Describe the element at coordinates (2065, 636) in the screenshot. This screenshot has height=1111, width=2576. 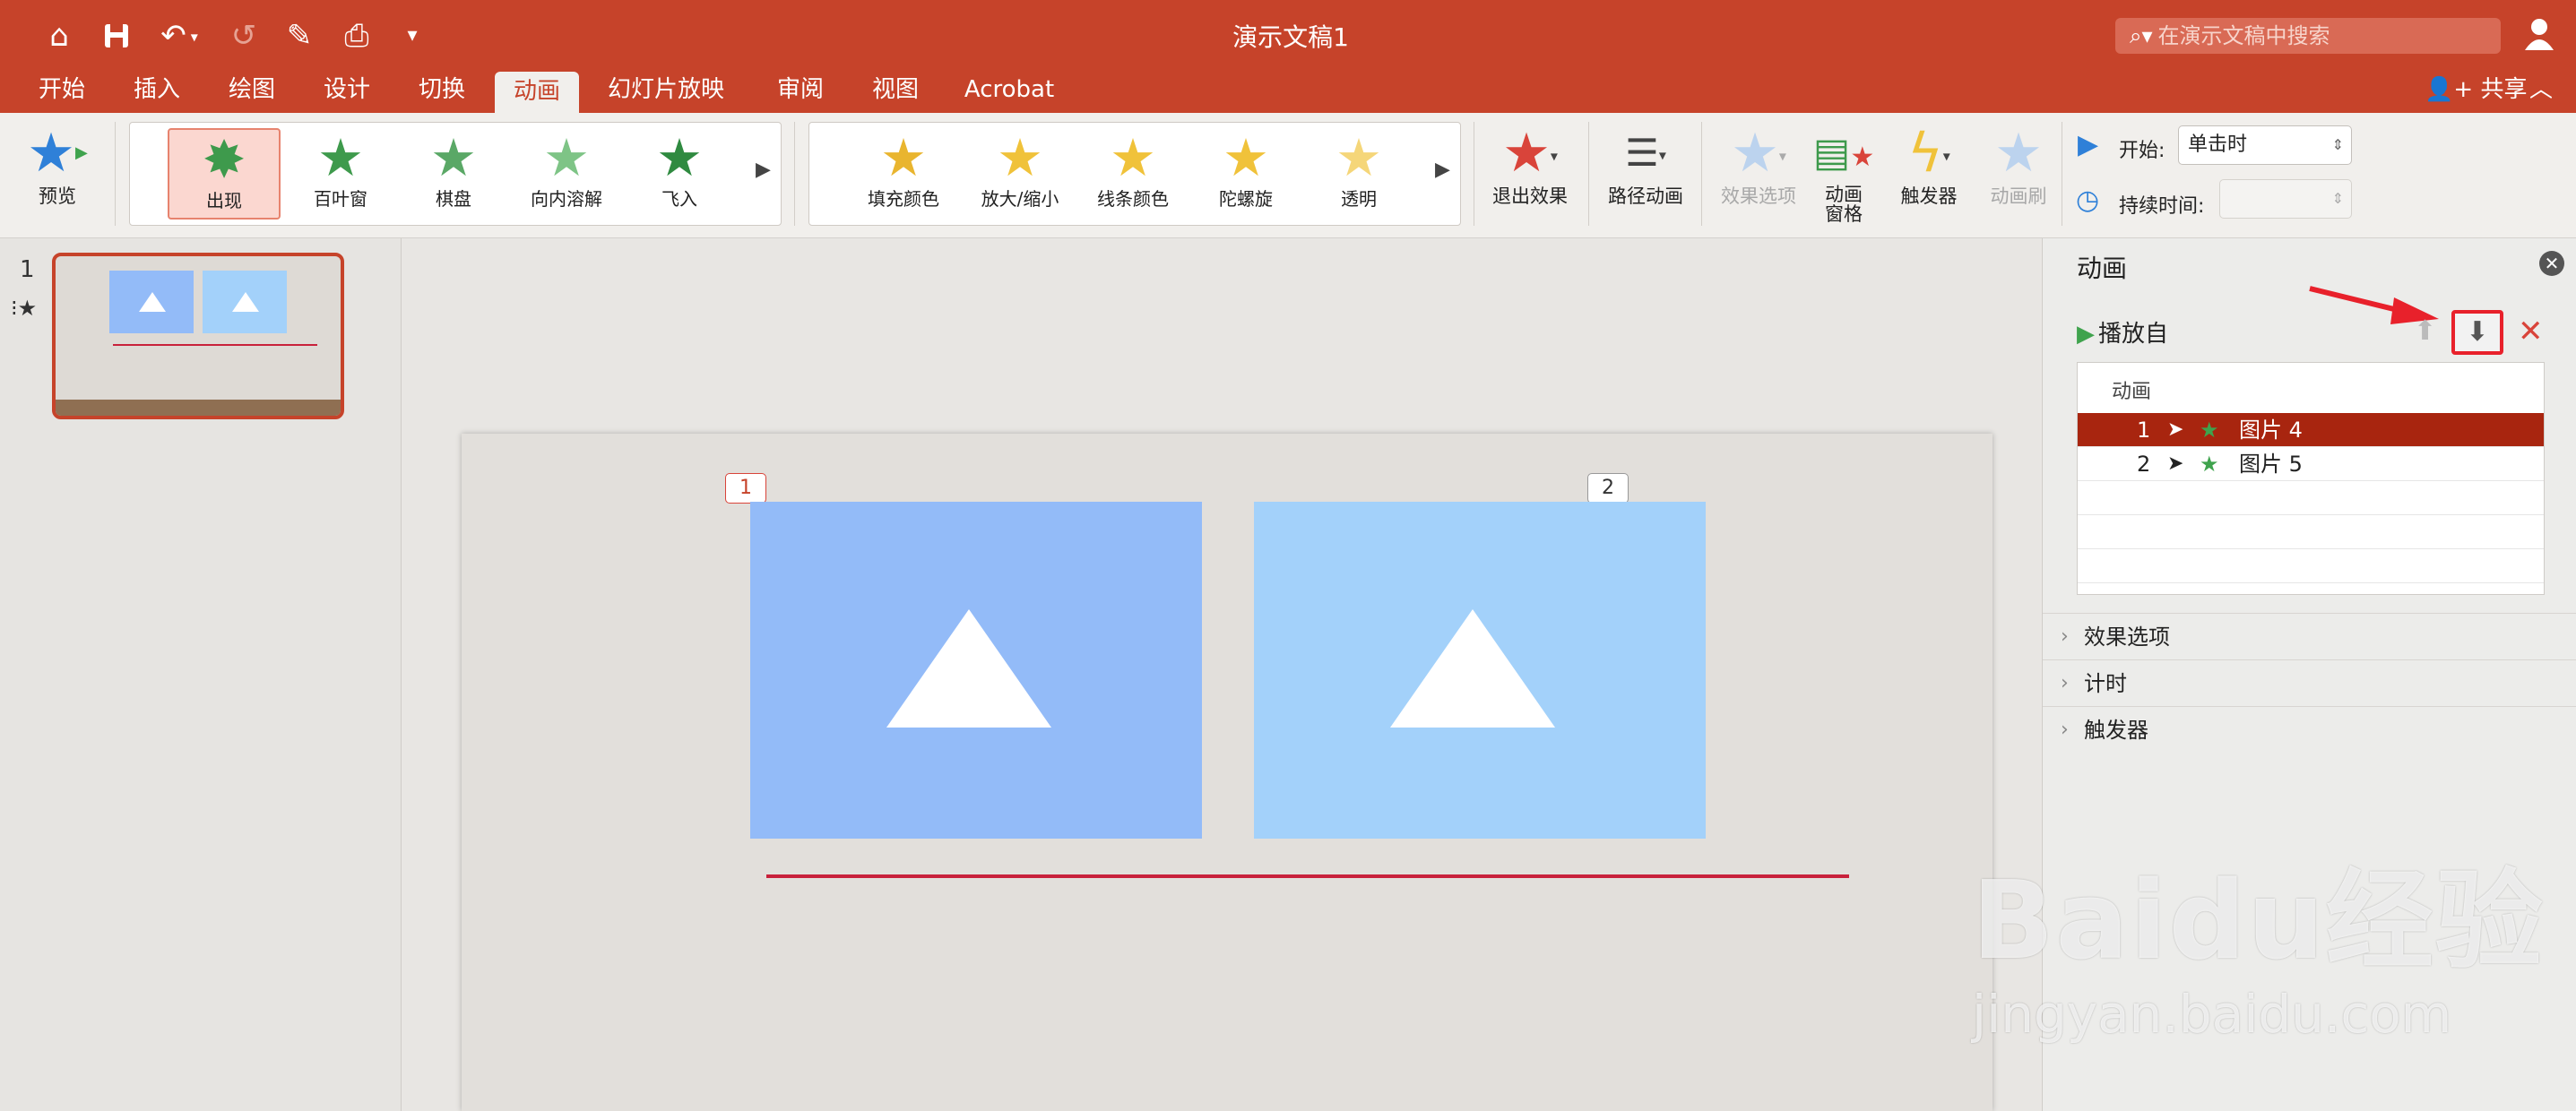
I see `chevron-right-icon: ›` at that location.